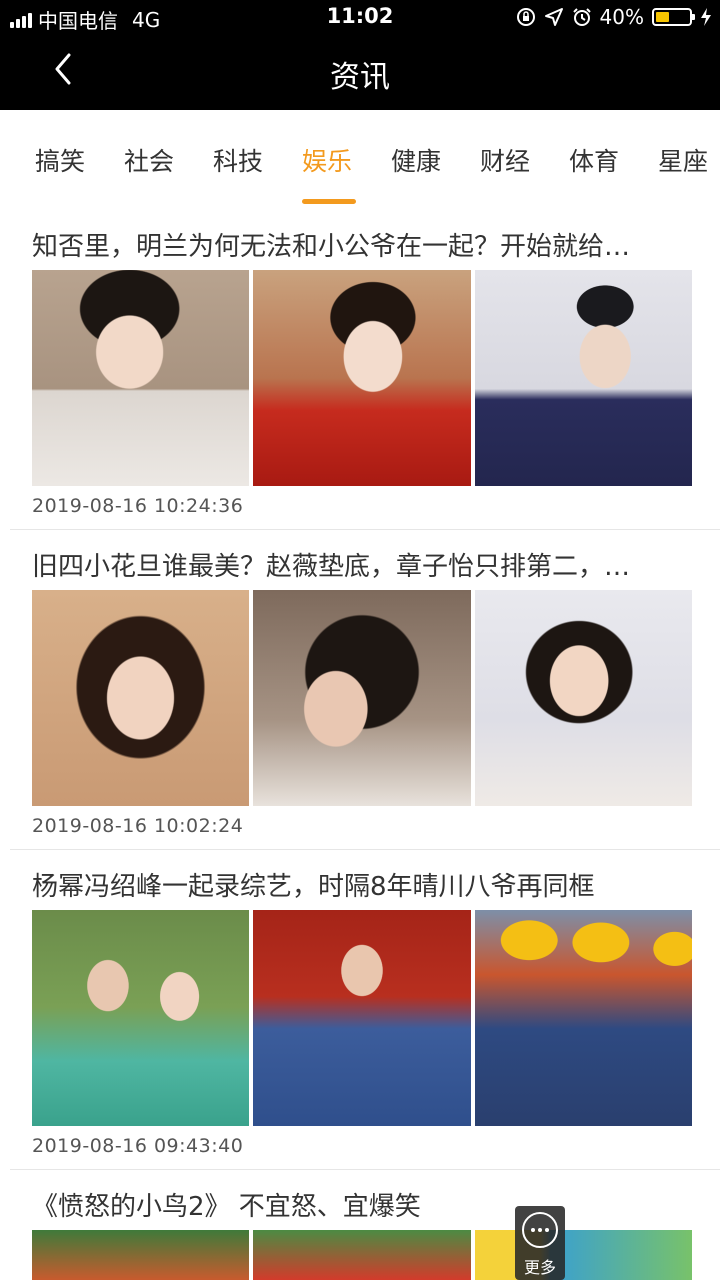 This screenshot has height=1280, width=720. What do you see at coordinates (416, 160) in the screenshot?
I see `tab-health: 健康` at bounding box center [416, 160].